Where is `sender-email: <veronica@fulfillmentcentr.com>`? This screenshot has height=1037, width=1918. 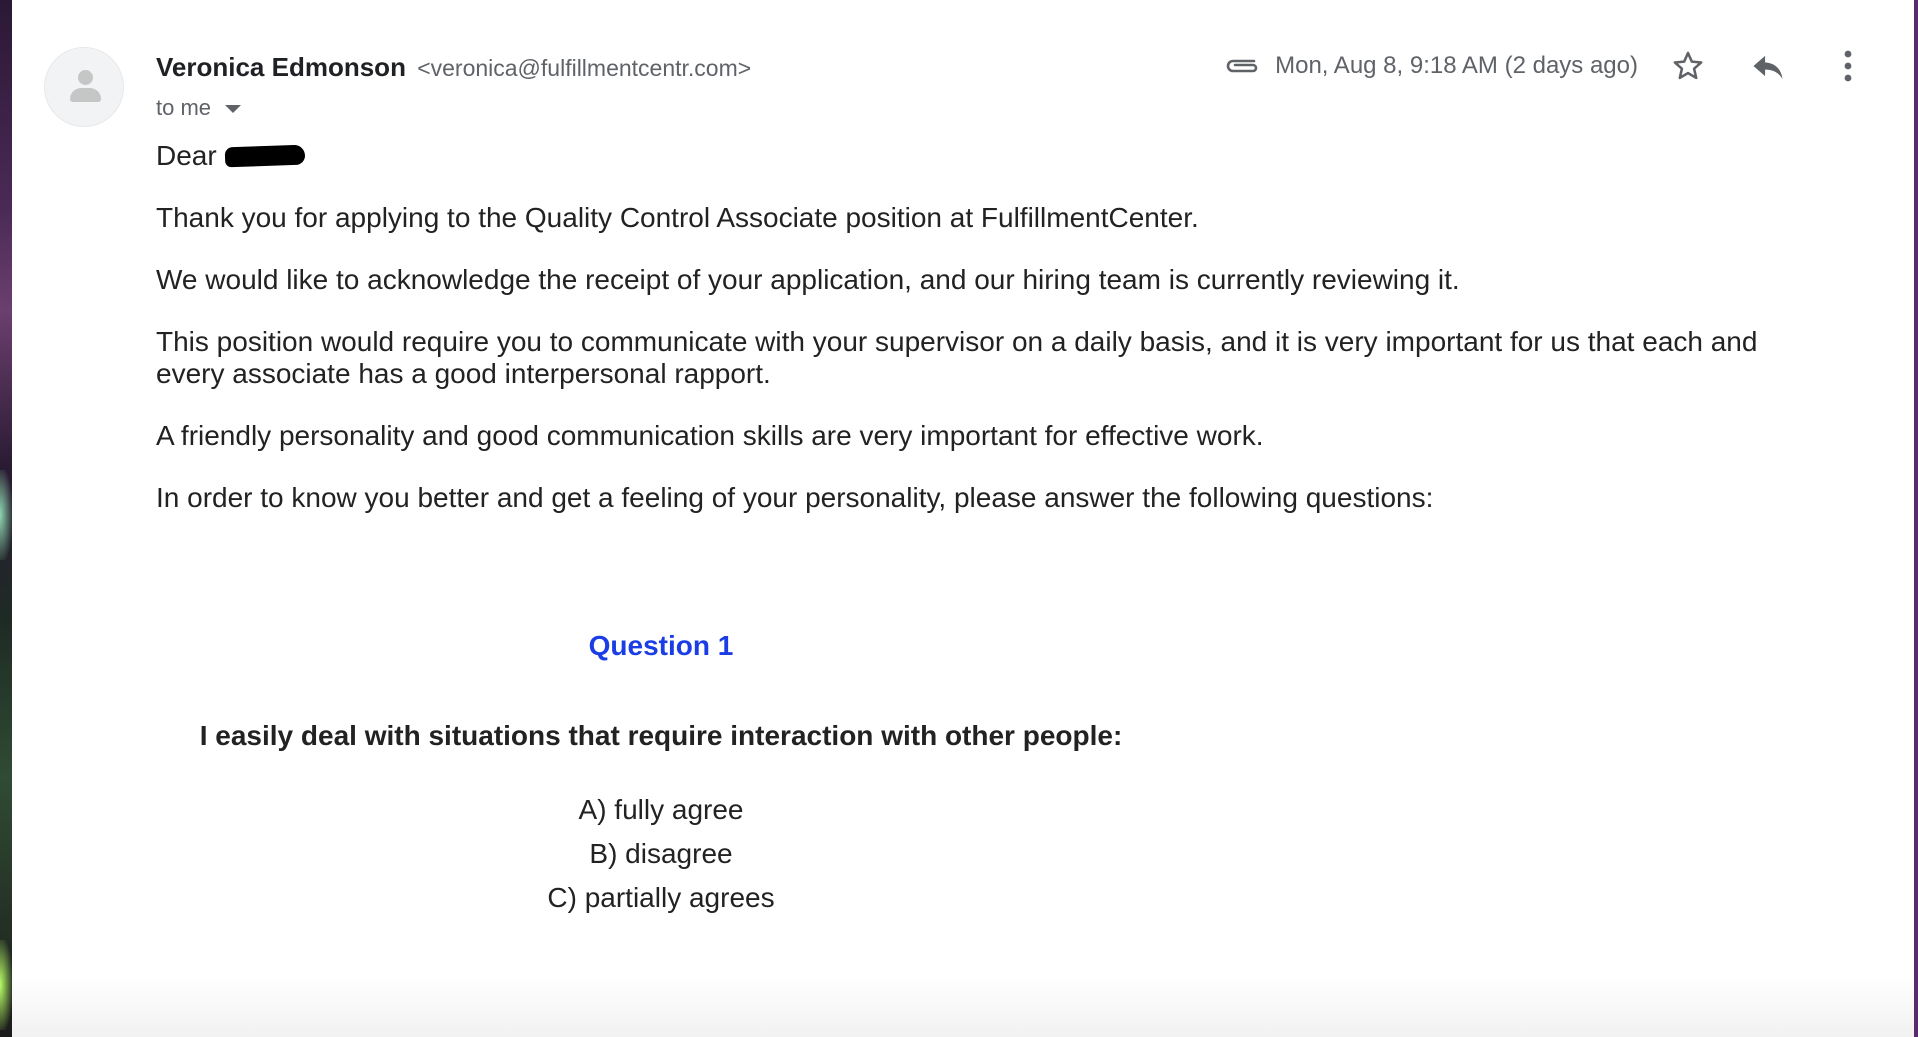 sender-email: <veronica@fulfillmentcentr.com> is located at coordinates (584, 68).